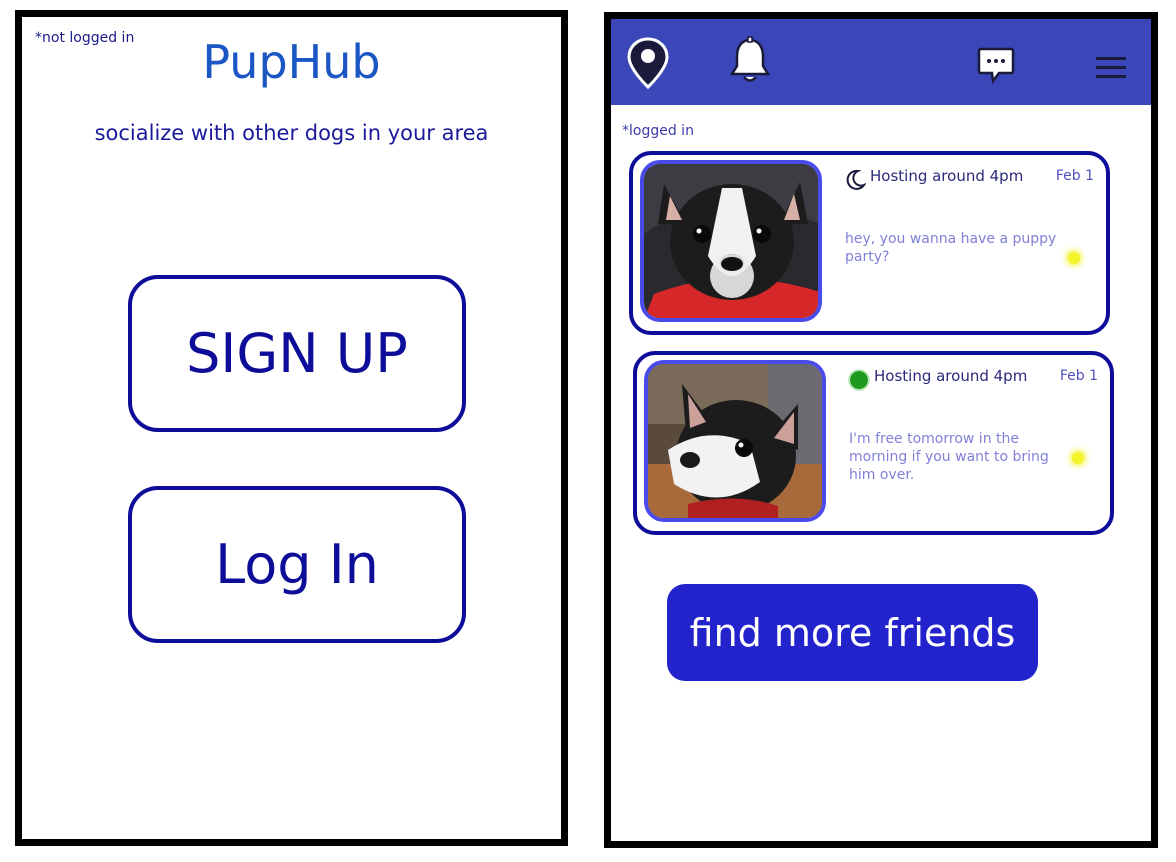 The image size is (1176, 862). What do you see at coordinates (852, 632) in the screenshot?
I see `find-more-friends-button: find more friends` at bounding box center [852, 632].